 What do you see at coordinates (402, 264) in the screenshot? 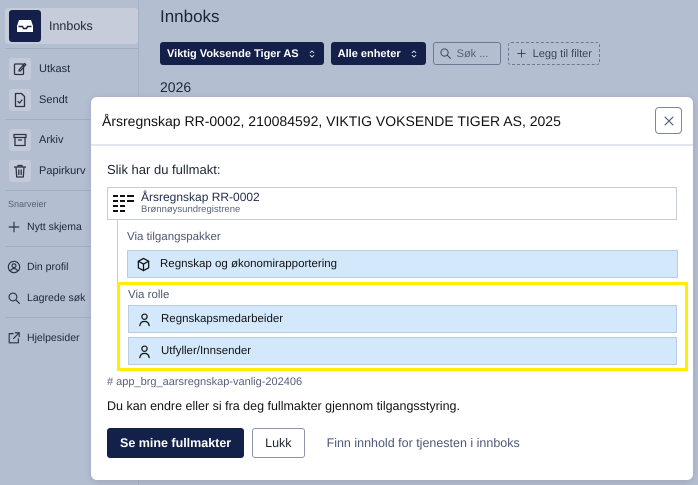
I see `access-item: Regnskap og økonomirapportering` at bounding box center [402, 264].